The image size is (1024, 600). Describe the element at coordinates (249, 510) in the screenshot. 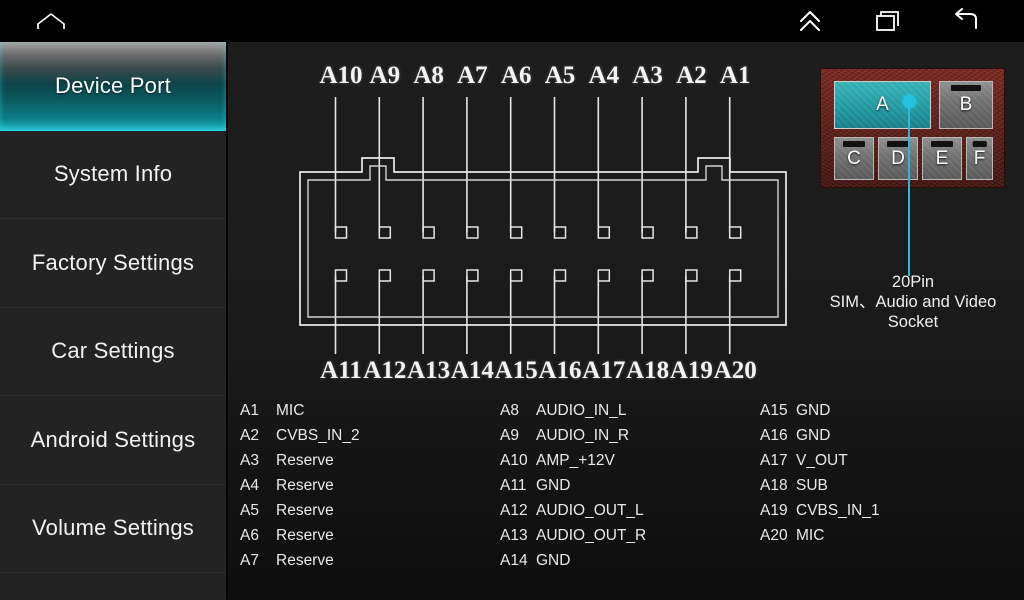

I see `pin-id: A5` at that location.